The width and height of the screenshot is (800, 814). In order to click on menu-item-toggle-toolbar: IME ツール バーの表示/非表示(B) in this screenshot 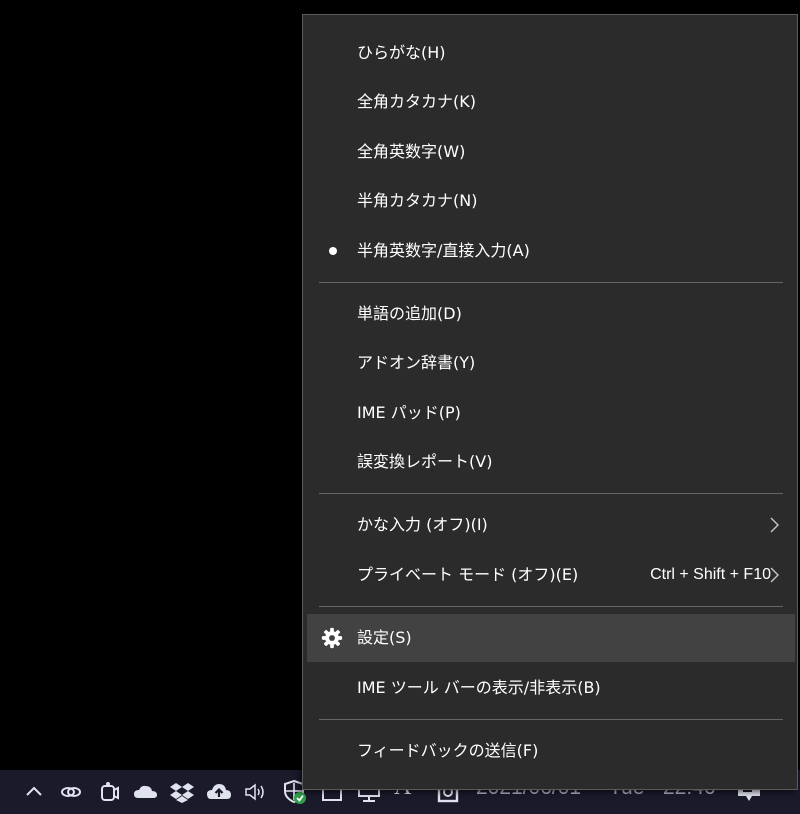, I will do `click(551, 688)`.